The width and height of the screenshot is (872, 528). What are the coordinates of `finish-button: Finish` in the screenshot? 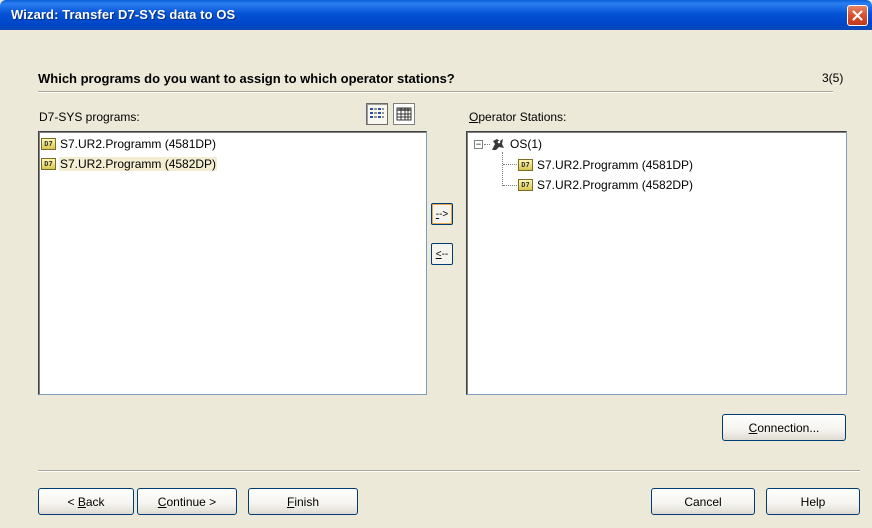 It's located at (303, 501).